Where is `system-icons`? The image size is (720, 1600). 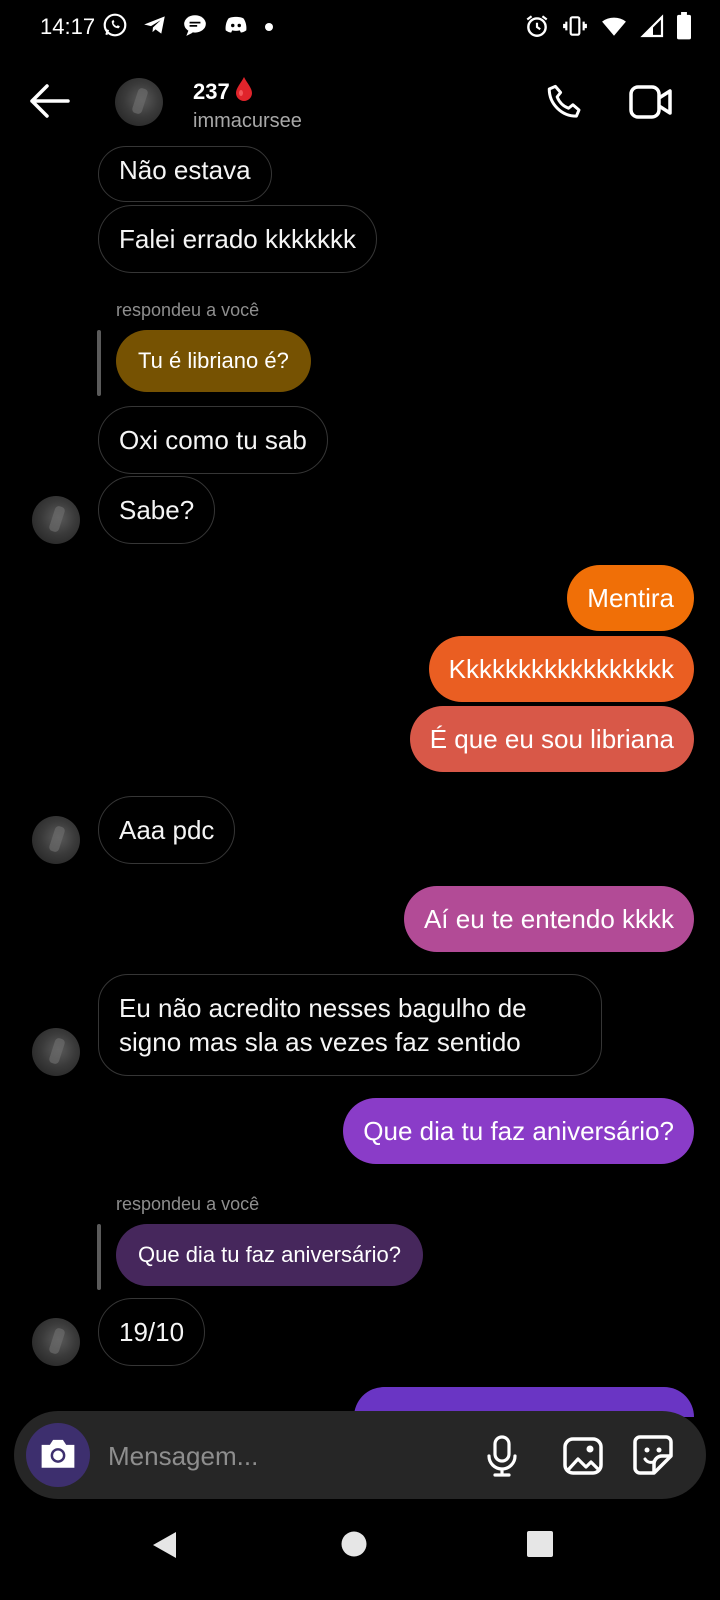
system-icons is located at coordinates (608, 28).